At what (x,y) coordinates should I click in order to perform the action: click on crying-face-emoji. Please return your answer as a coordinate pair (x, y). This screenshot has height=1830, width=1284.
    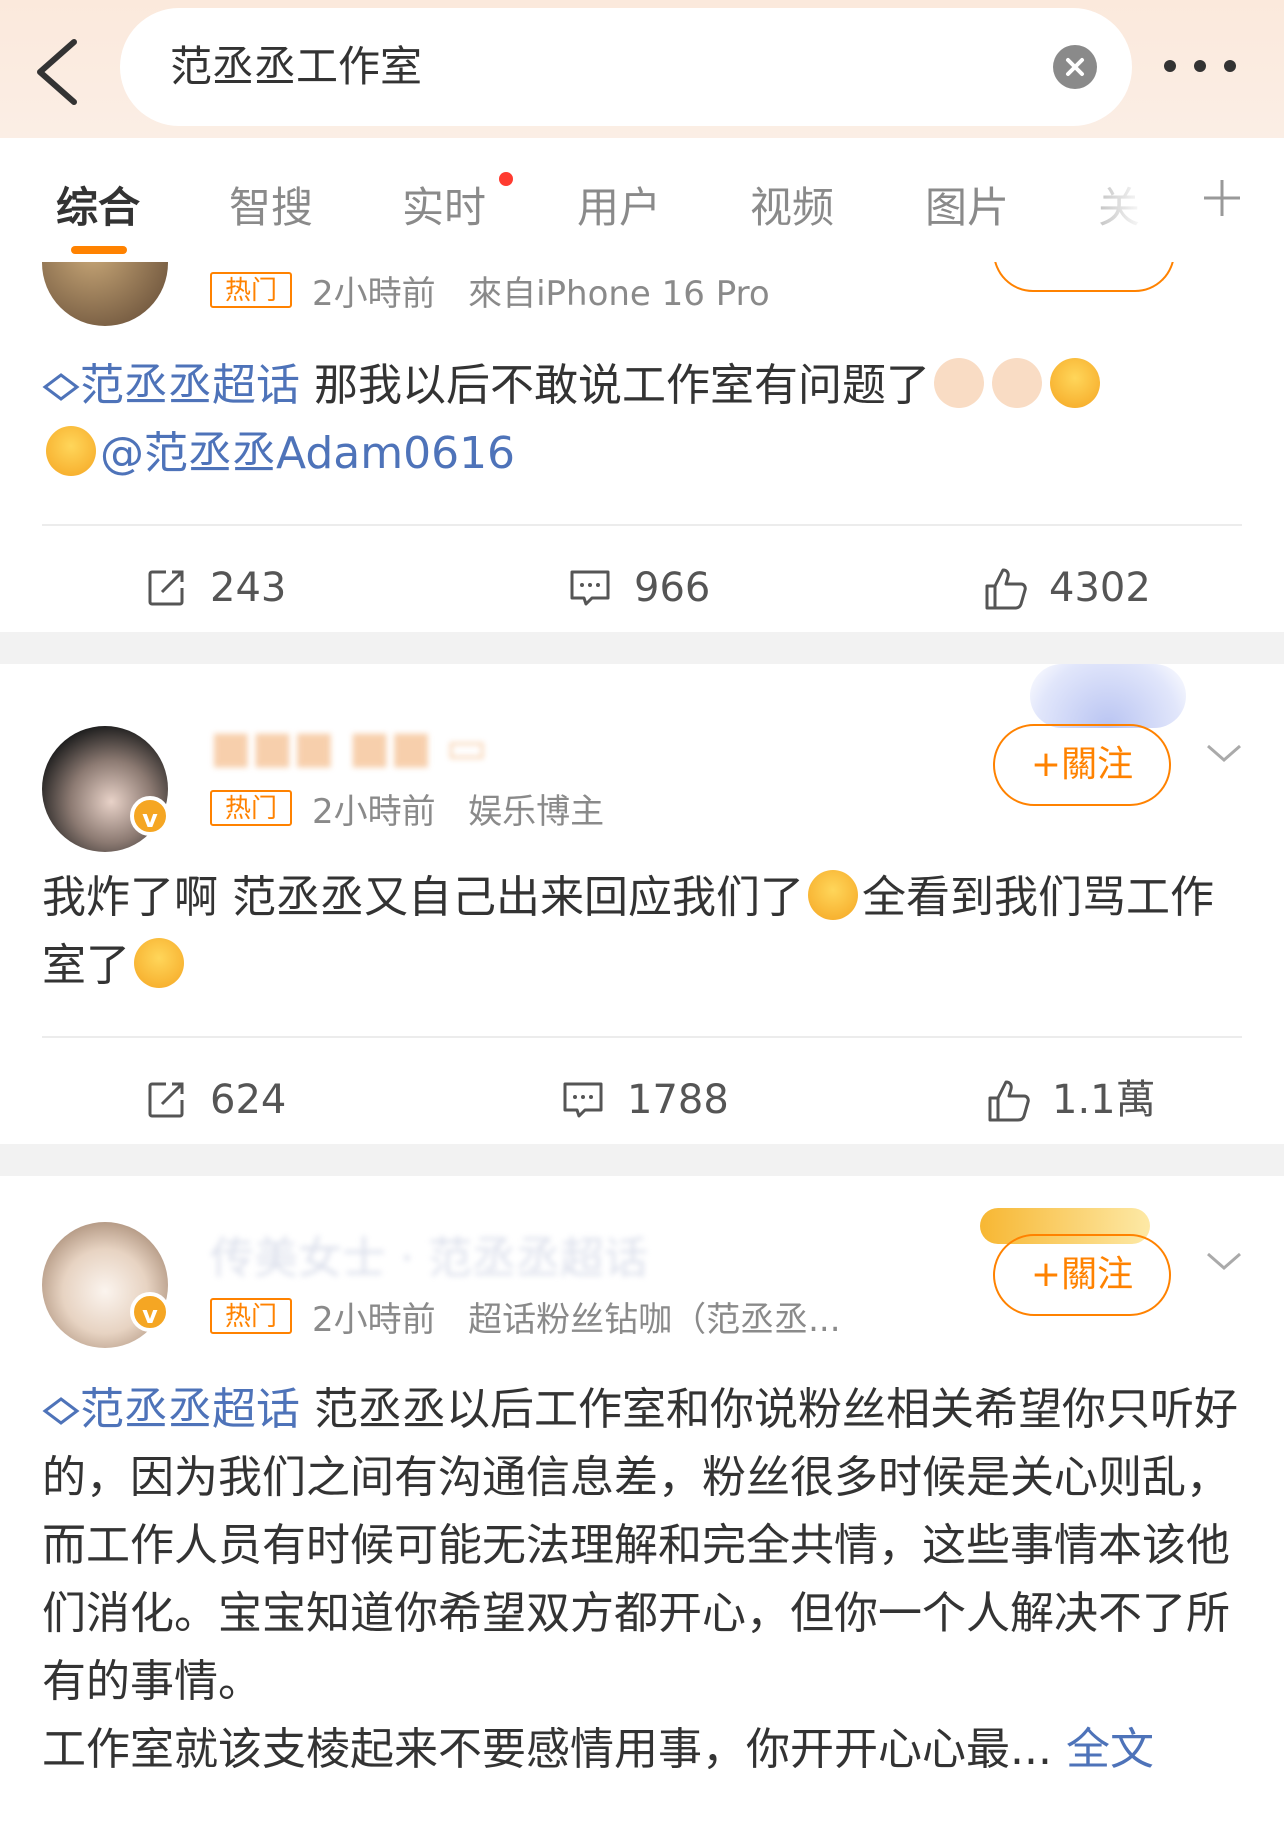
    Looking at the image, I should click on (71, 451).